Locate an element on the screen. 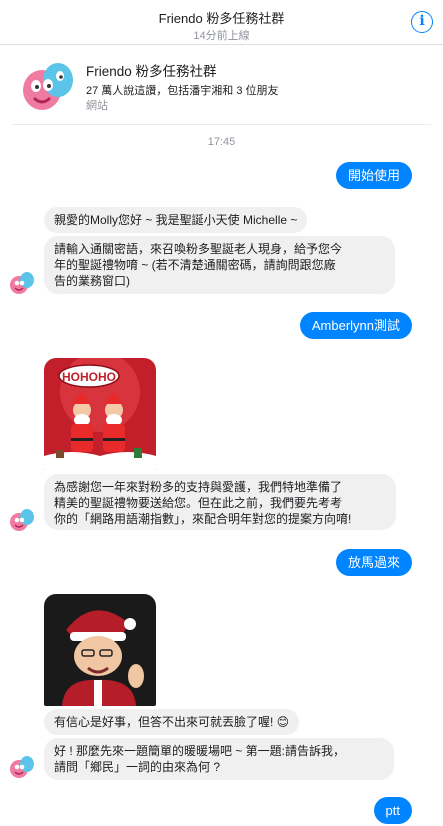  incoming-message: 有信心是好事，但答不出來可就丟臉了喔! 😊 is located at coordinates (172, 722).